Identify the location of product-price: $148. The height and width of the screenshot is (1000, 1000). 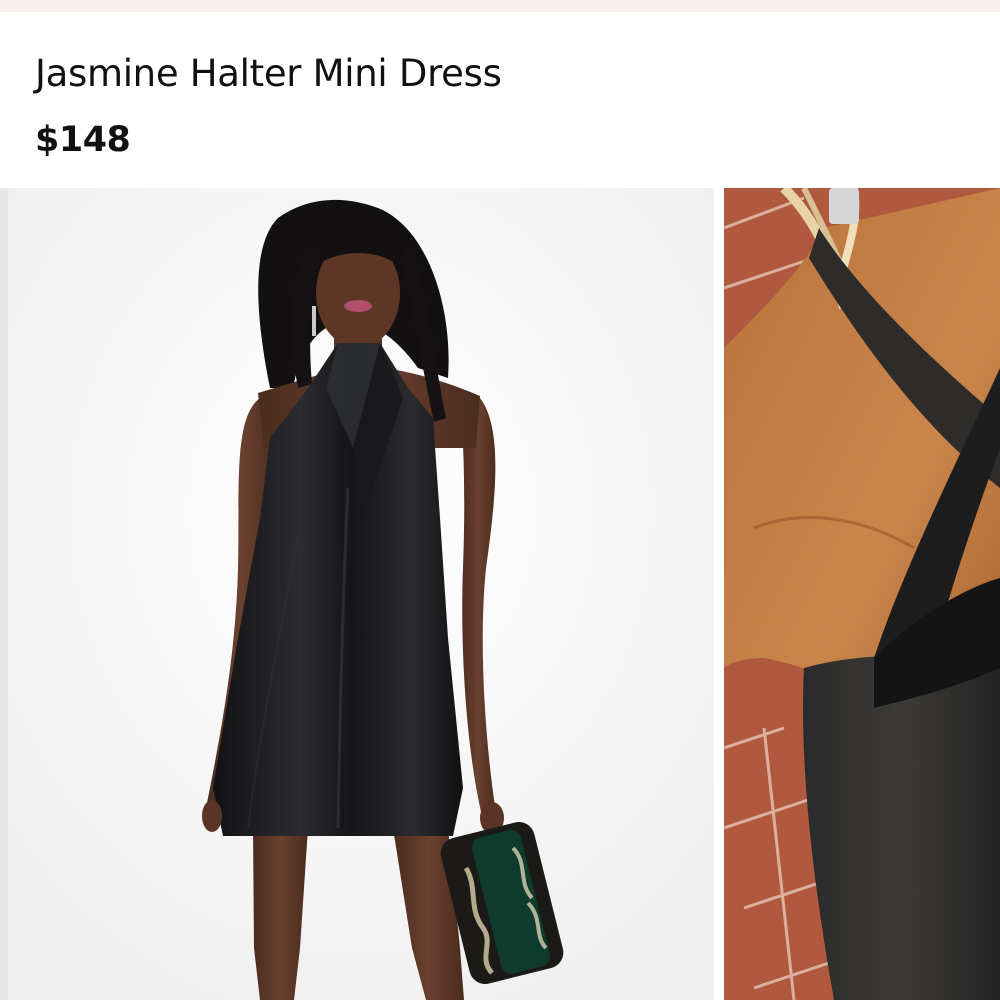
(83, 140).